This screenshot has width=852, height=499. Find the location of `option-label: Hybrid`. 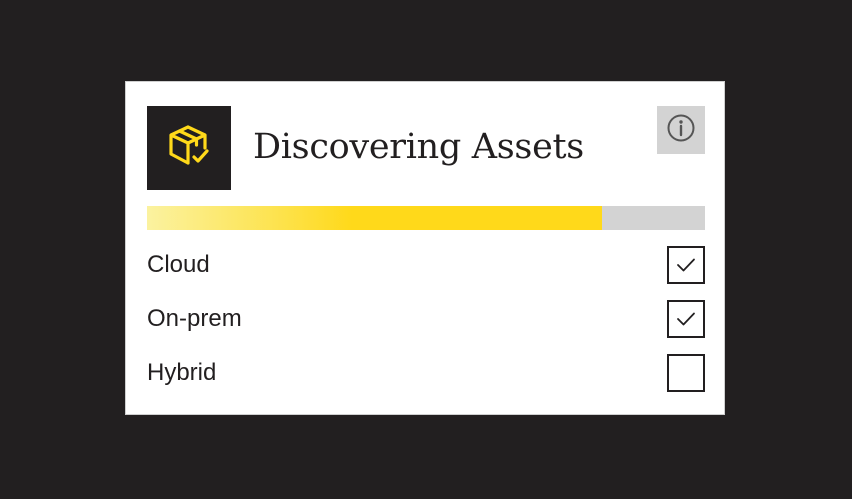

option-label: Hybrid is located at coordinates (182, 372).